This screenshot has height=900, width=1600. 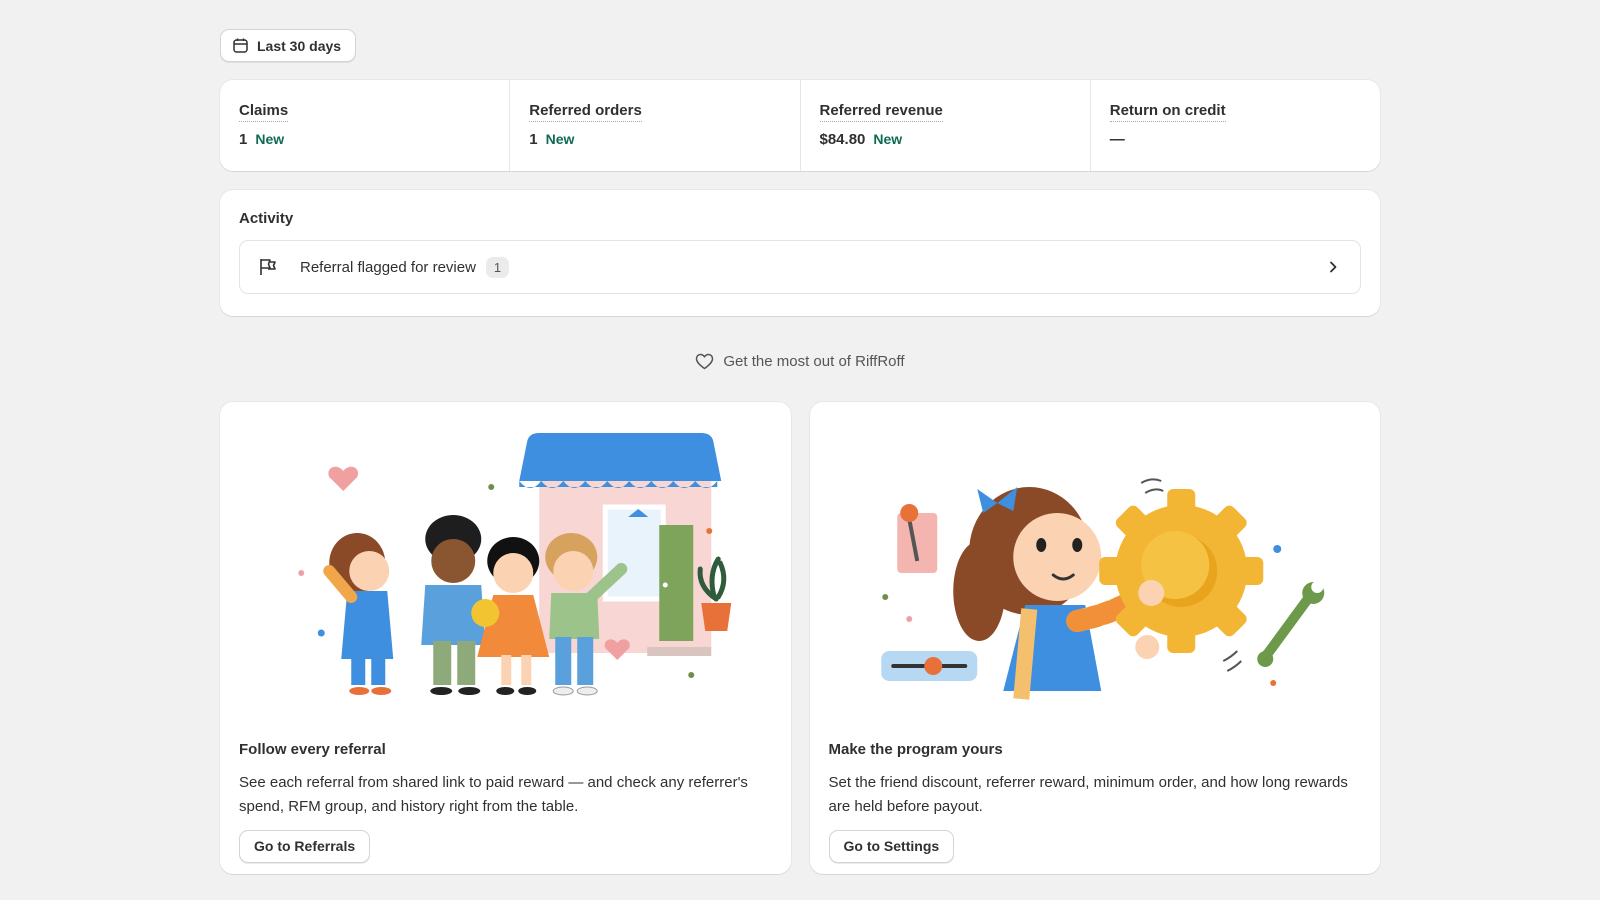 I want to click on metric-return-on-credit: Return on credit —, so click(x=1235, y=125).